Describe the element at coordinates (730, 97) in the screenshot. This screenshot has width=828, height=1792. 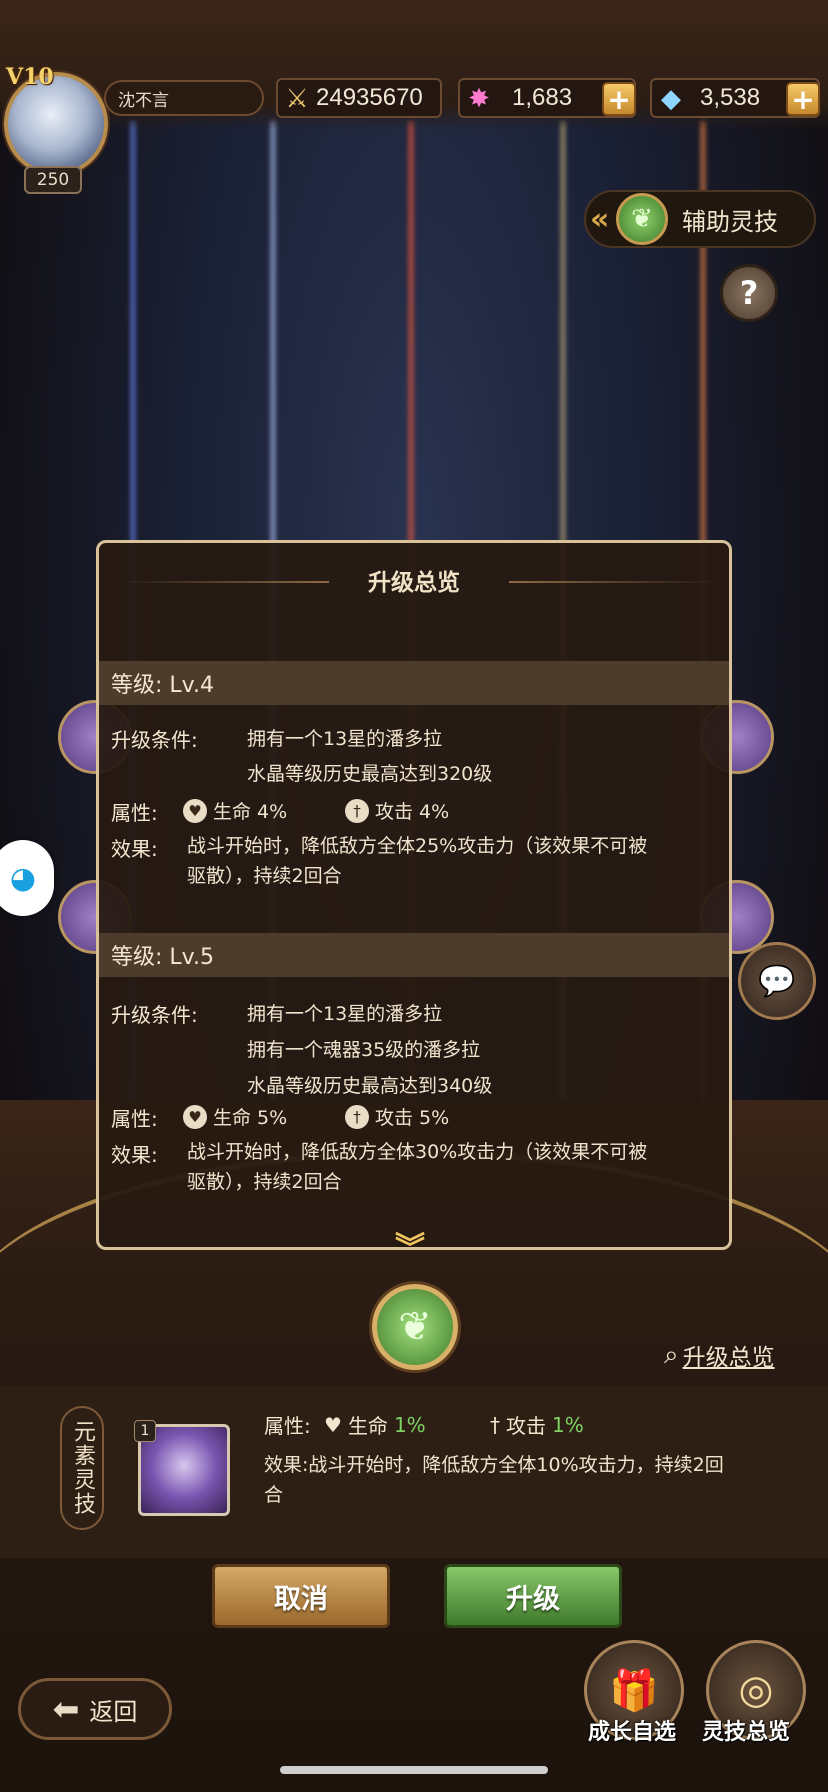
I see `diamond-value: 3,538` at that location.